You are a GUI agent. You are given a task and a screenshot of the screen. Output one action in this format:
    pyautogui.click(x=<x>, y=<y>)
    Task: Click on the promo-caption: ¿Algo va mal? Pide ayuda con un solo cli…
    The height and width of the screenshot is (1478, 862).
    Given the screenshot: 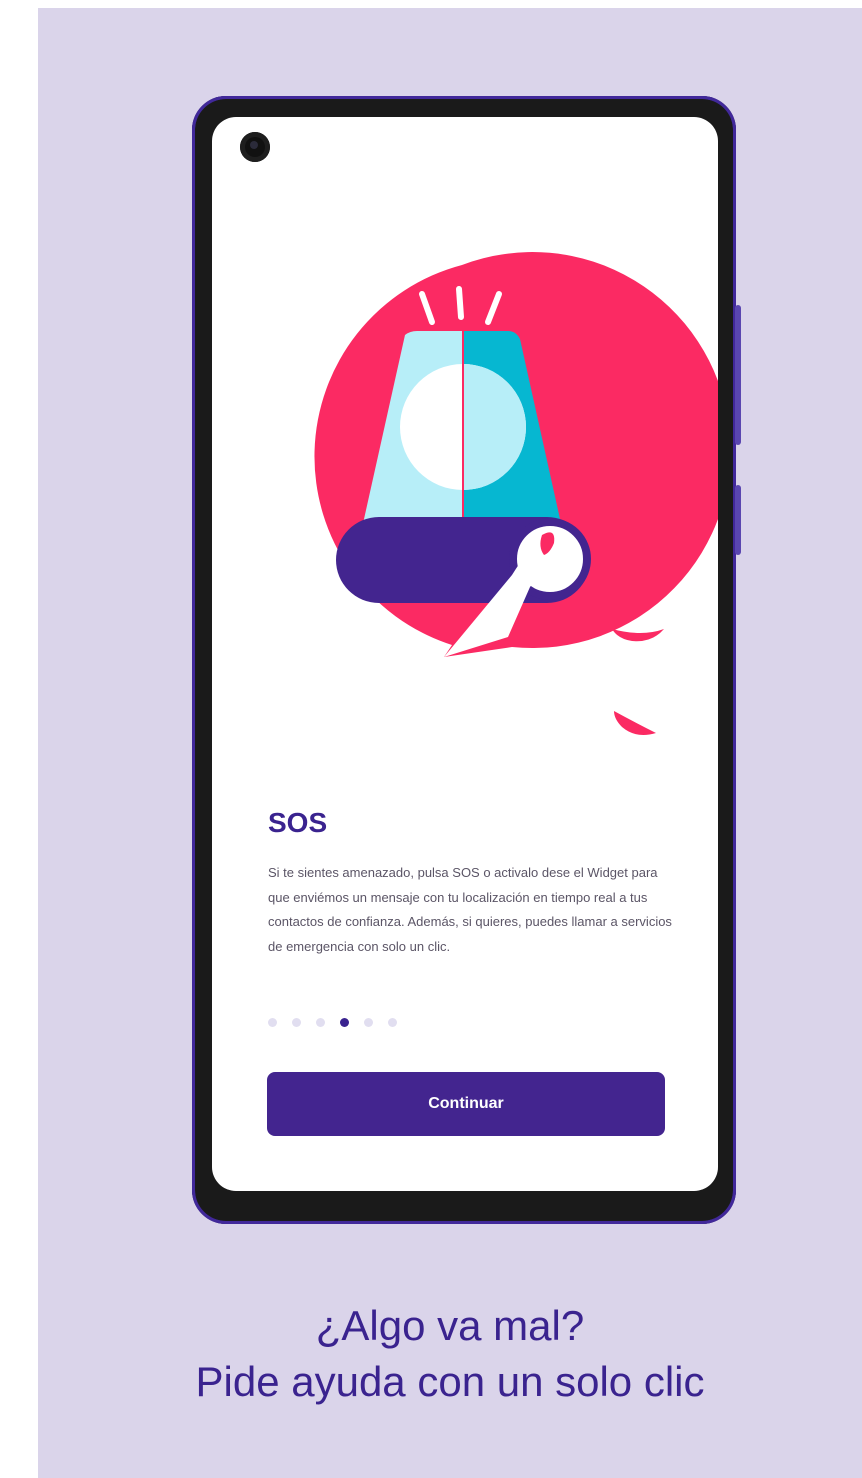 What is the action you would take?
    pyautogui.click(x=450, y=1354)
    